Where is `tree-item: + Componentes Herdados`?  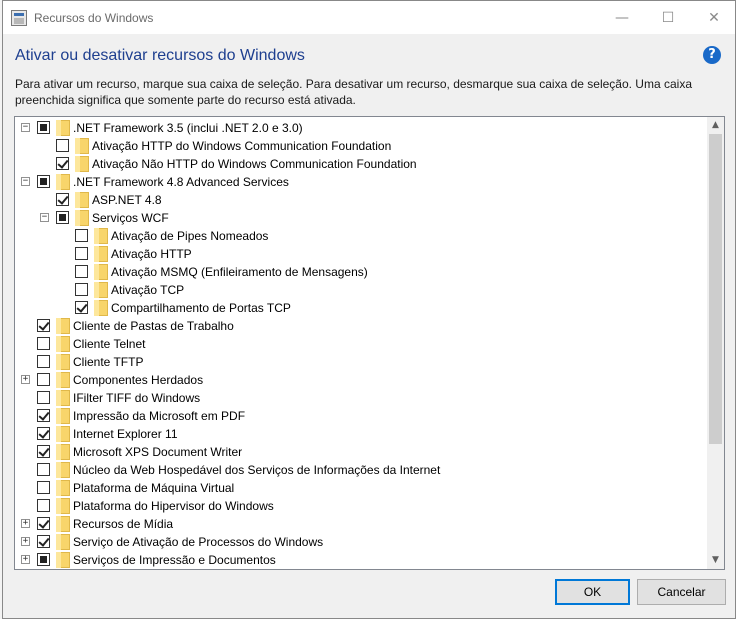 tree-item: + Componentes Herdados is located at coordinates (360, 380).